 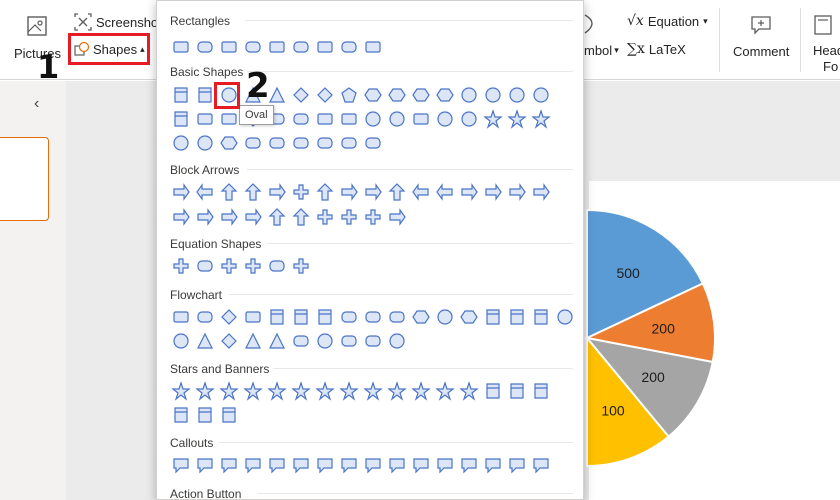 What do you see at coordinates (24, 179) in the screenshot?
I see `slide-thumbnail` at bounding box center [24, 179].